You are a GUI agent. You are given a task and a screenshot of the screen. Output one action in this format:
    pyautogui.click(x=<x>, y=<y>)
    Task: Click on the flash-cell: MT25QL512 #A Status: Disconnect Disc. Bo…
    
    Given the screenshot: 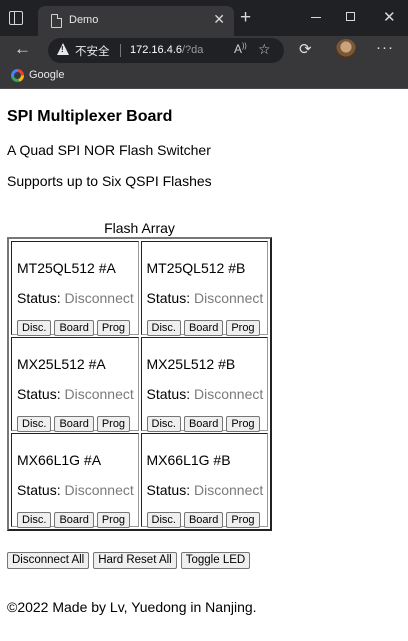 What is the action you would take?
    pyautogui.click(x=75, y=288)
    